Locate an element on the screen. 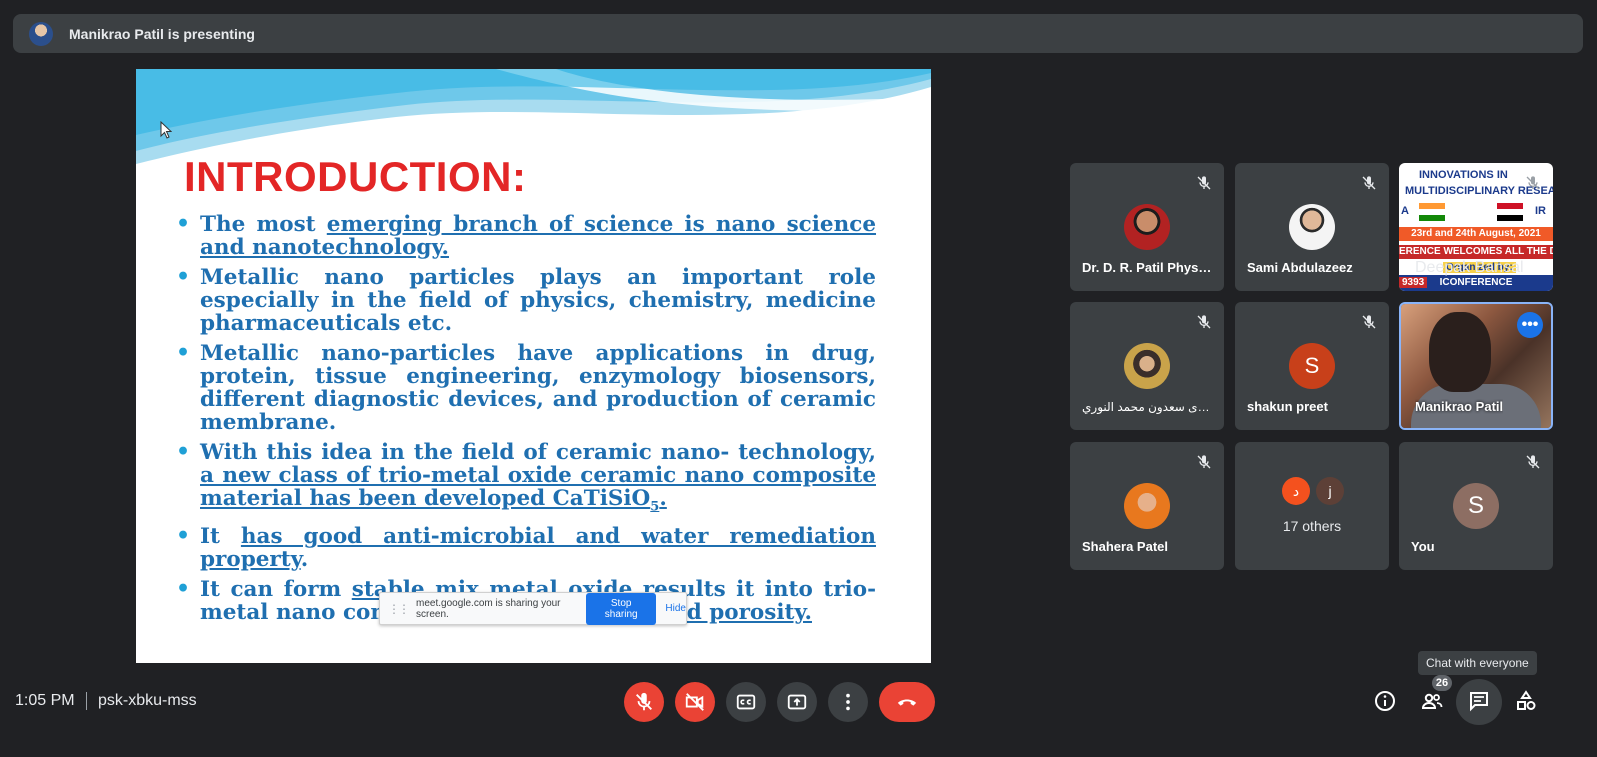 The width and height of the screenshot is (1597, 757). participant-name: Shahera Patel is located at coordinates (1125, 546).